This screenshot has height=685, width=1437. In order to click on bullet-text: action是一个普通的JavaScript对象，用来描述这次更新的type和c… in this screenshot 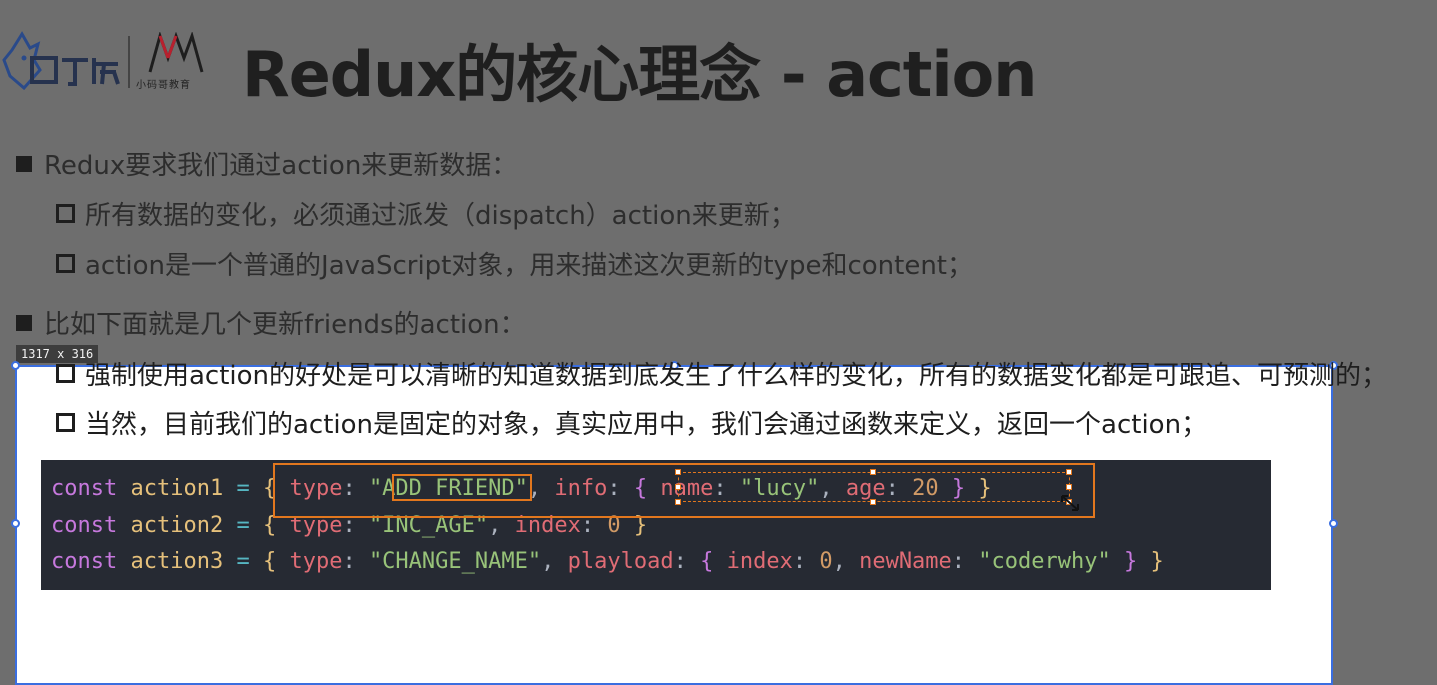, I will do `click(529, 266)`.